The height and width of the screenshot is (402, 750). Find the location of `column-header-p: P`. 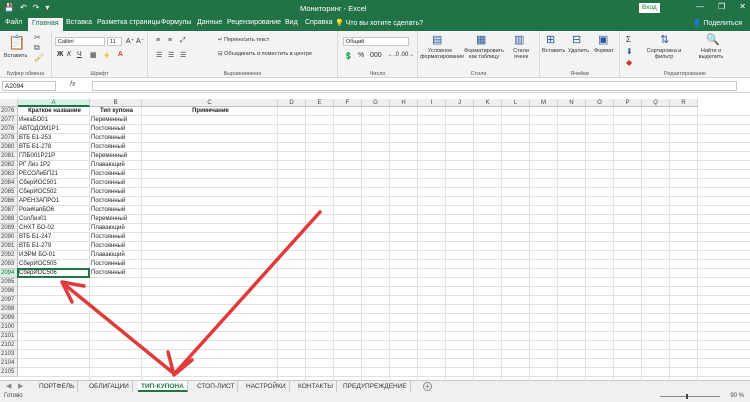

column-header-p: P is located at coordinates (628, 103).